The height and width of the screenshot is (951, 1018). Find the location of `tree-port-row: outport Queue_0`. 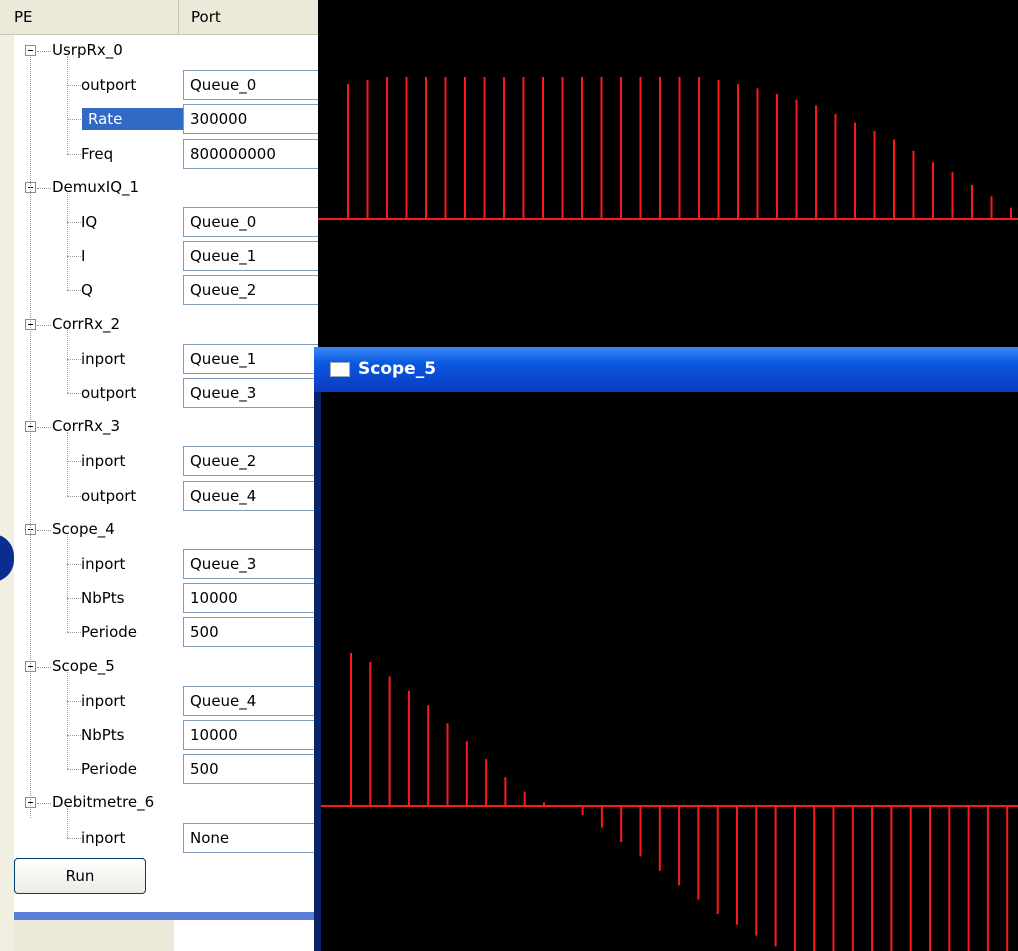

tree-port-row: outport Queue_0 is located at coordinates (159, 85).